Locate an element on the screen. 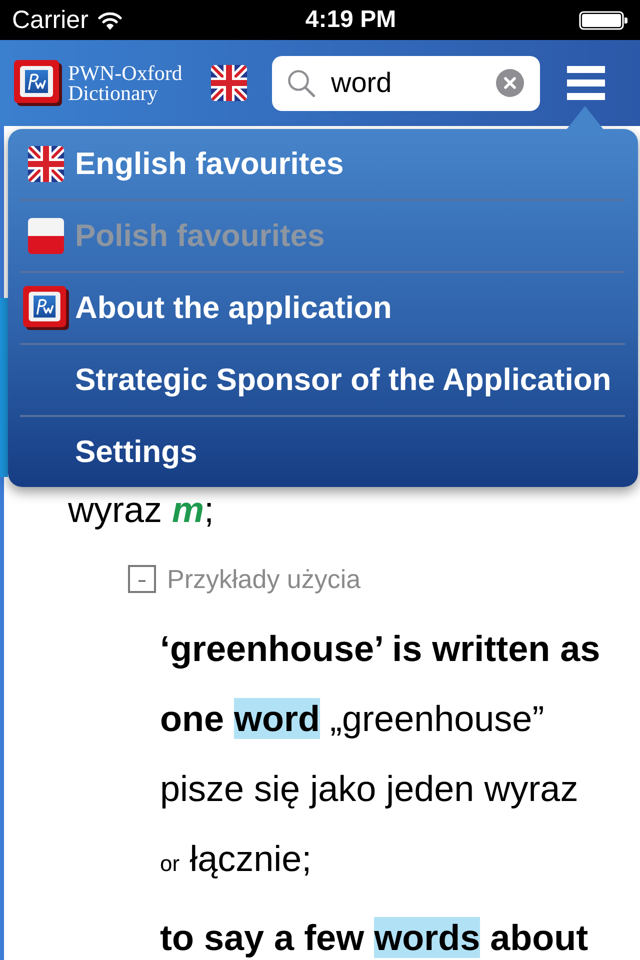  search-input: word is located at coordinates (413, 83).